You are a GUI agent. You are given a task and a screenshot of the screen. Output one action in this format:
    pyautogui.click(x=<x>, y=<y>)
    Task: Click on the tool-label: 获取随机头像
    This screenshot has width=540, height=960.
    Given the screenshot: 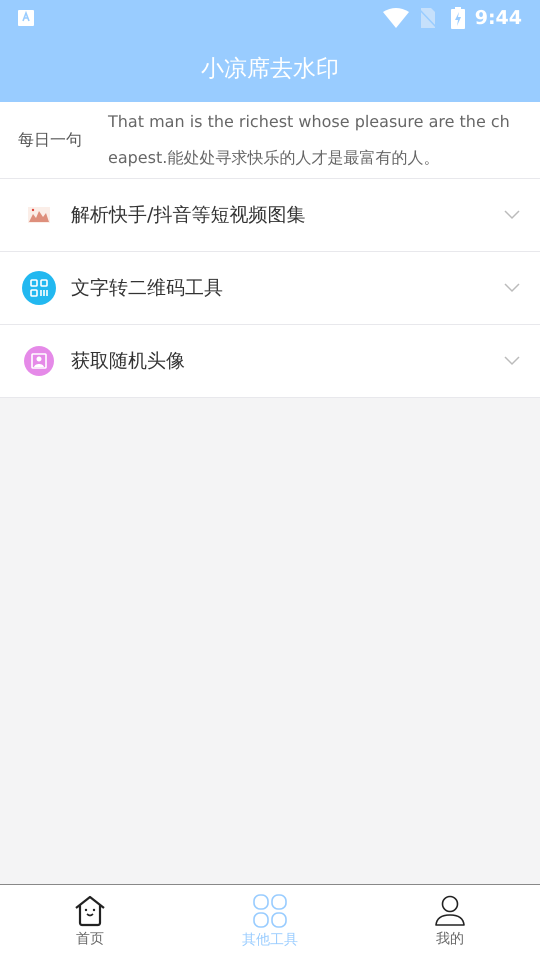 What is the action you would take?
    pyautogui.click(x=128, y=361)
    